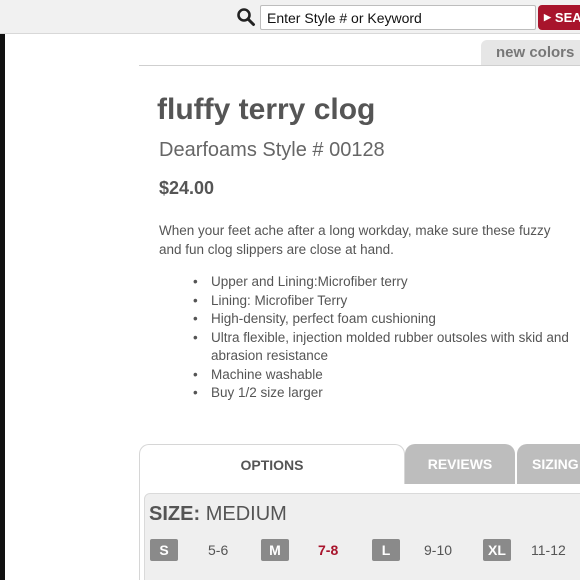  I want to click on search-button: ▶ SEA, so click(559, 17).